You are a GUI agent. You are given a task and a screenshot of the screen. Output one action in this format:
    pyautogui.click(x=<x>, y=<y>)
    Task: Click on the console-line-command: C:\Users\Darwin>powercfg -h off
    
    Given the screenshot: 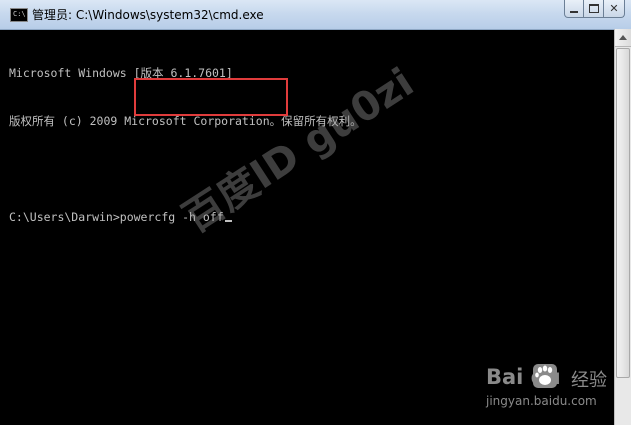 What is the action you would take?
    pyautogui.click(x=309, y=217)
    